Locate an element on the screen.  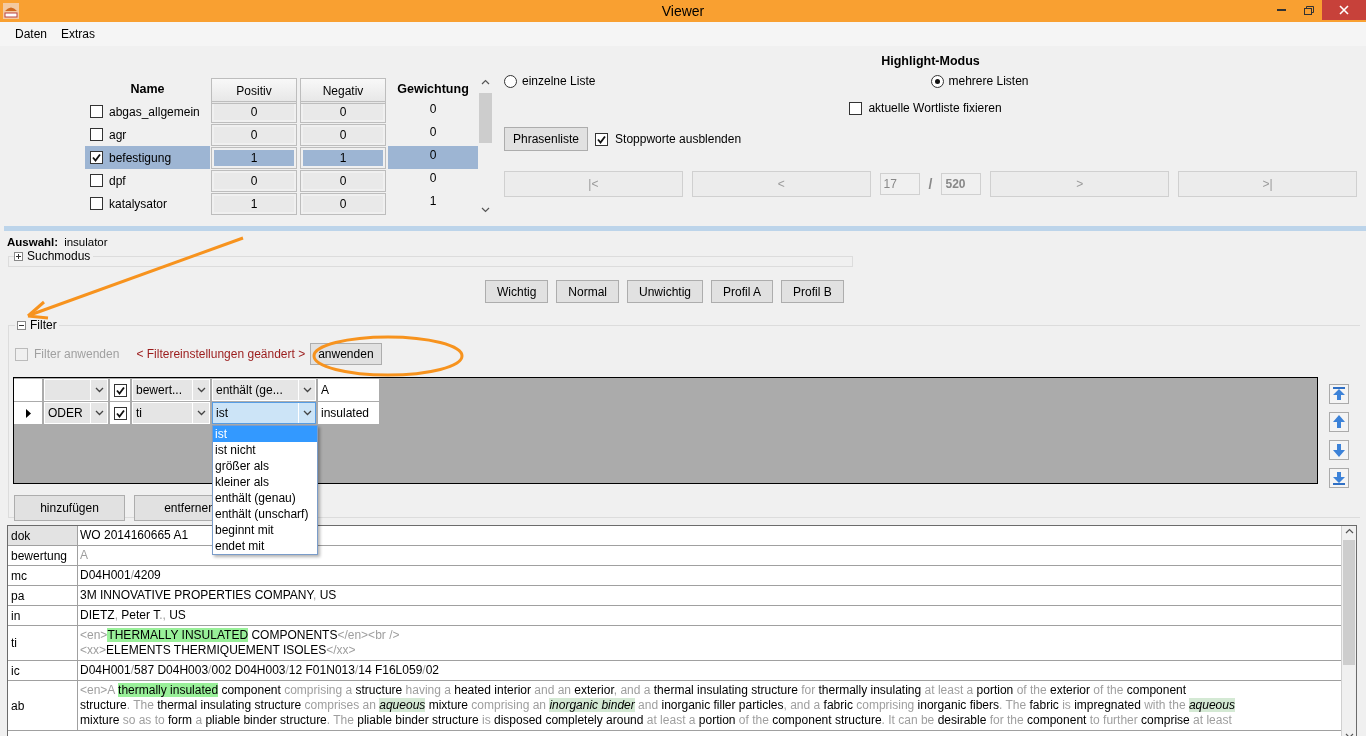
column-header: Positiv is located at coordinates (254, 91).